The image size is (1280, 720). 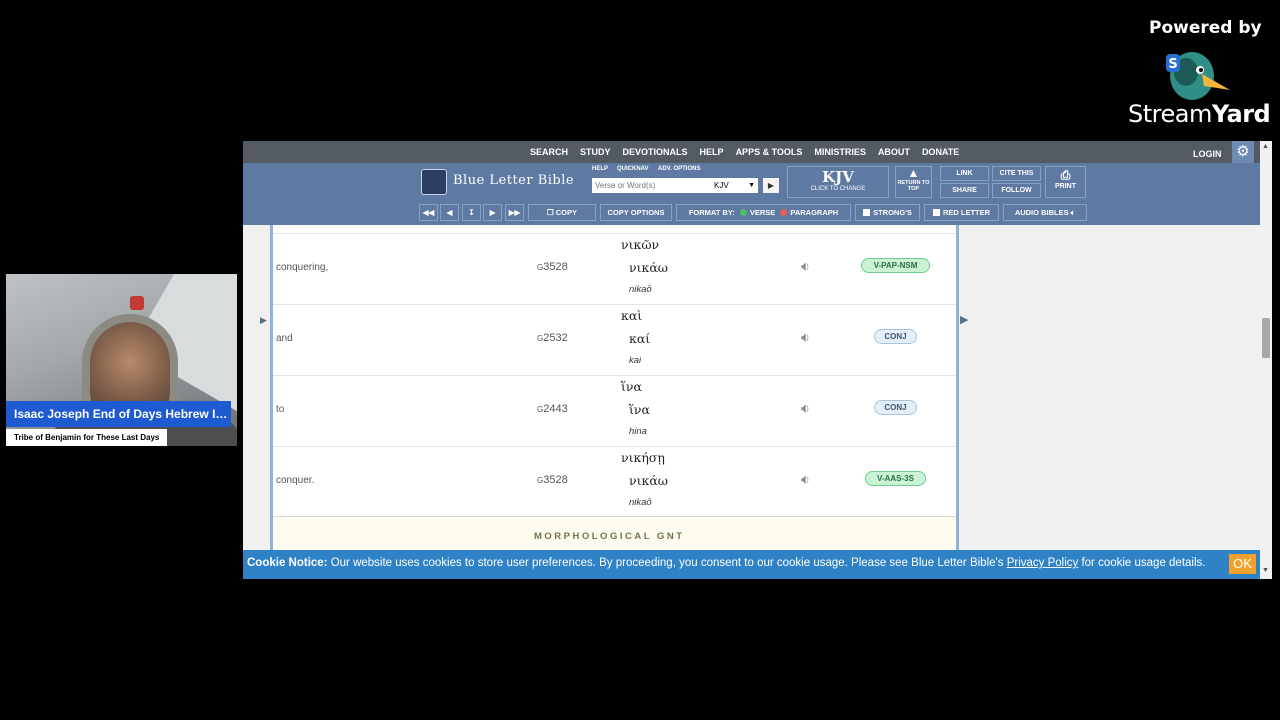 What do you see at coordinates (838, 182) in the screenshot?
I see `version-change-button: KJV CLICK TO CHANGE` at bounding box center [838, 182].